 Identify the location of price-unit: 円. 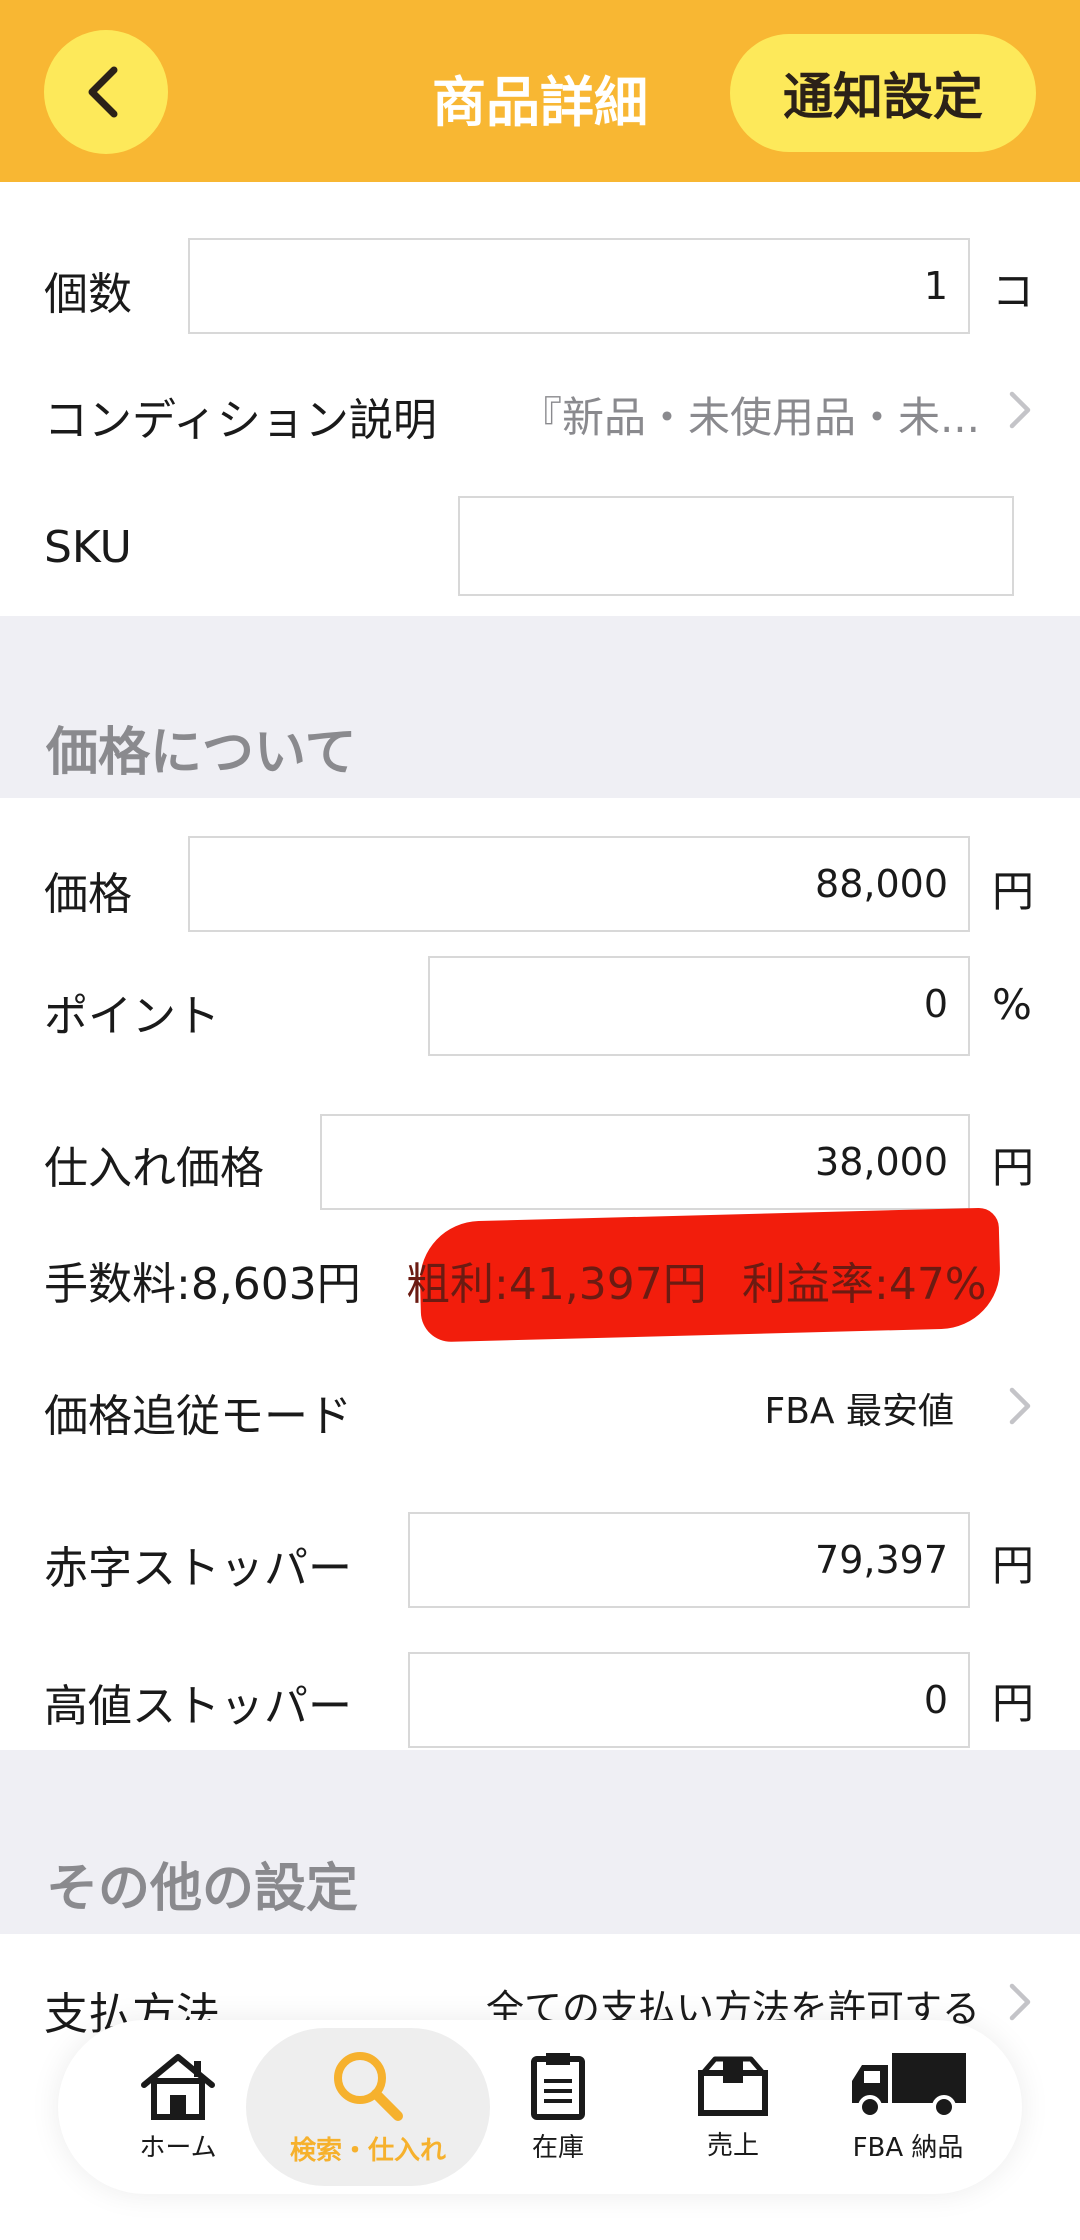
(1013, 891).